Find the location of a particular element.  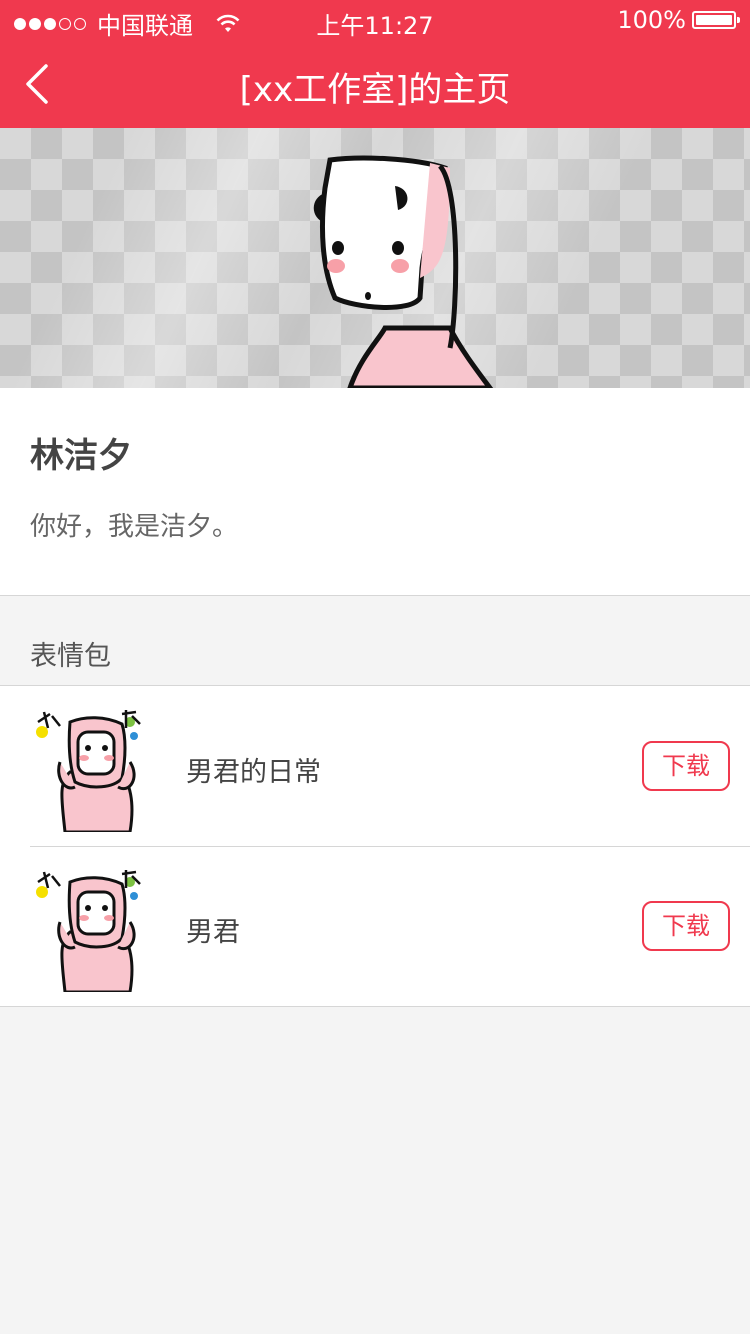

status-bar: 中国联通 上午11:27 100% is located at coordinates (375, 20).